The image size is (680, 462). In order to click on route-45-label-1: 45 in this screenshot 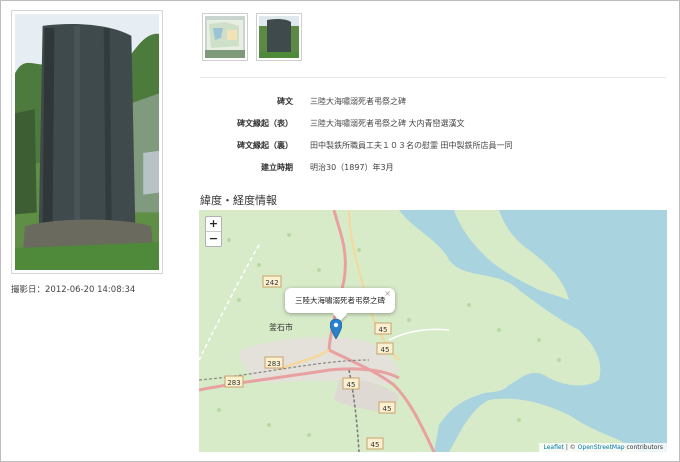, I will do `click(383, 330)`.